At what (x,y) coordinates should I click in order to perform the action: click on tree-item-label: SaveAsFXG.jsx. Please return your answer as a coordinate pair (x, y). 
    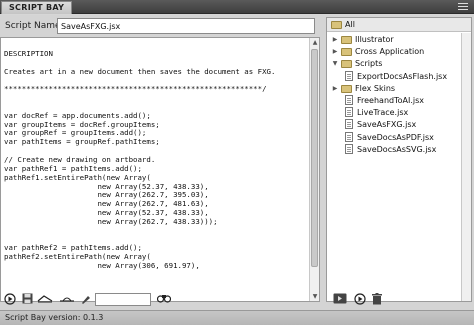
    Looking at the image, I should click on (387, 125).